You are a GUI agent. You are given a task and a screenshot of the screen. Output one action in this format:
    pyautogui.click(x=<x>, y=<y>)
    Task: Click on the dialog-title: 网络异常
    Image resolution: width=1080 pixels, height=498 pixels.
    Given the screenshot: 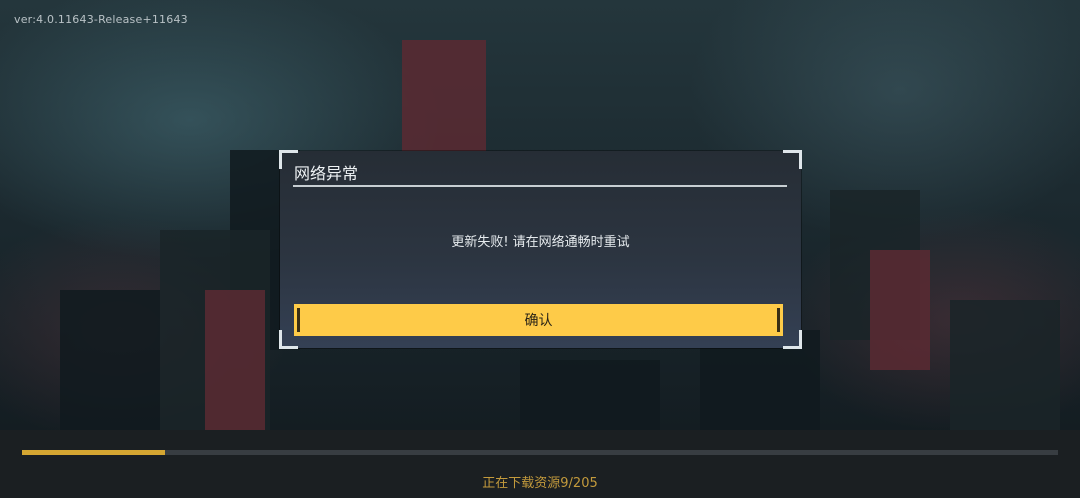 What is the action you would take?
    pyautogui.click(x=326, y=173)
    